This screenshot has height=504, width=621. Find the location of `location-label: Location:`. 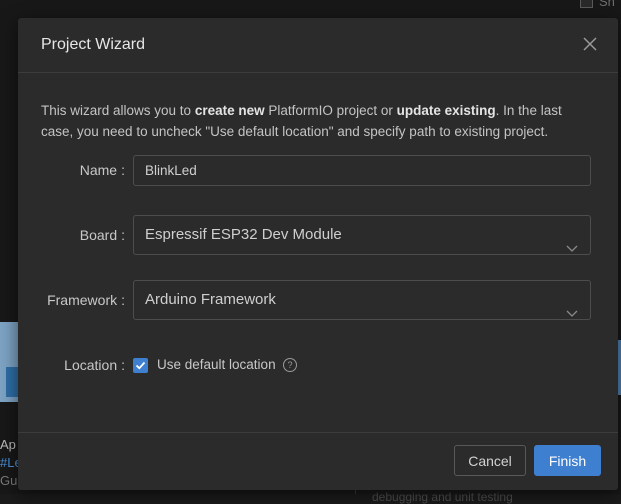

location-label: Location: is located at coordinates (94, 365).